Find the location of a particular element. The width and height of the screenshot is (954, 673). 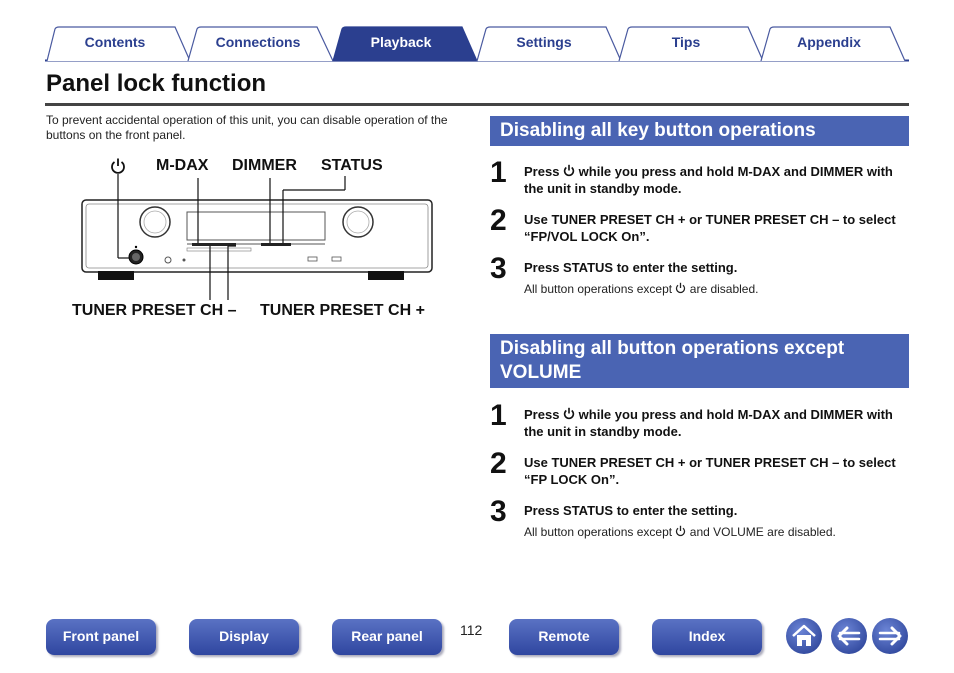

forward-button is located at coordinates (890, 636).